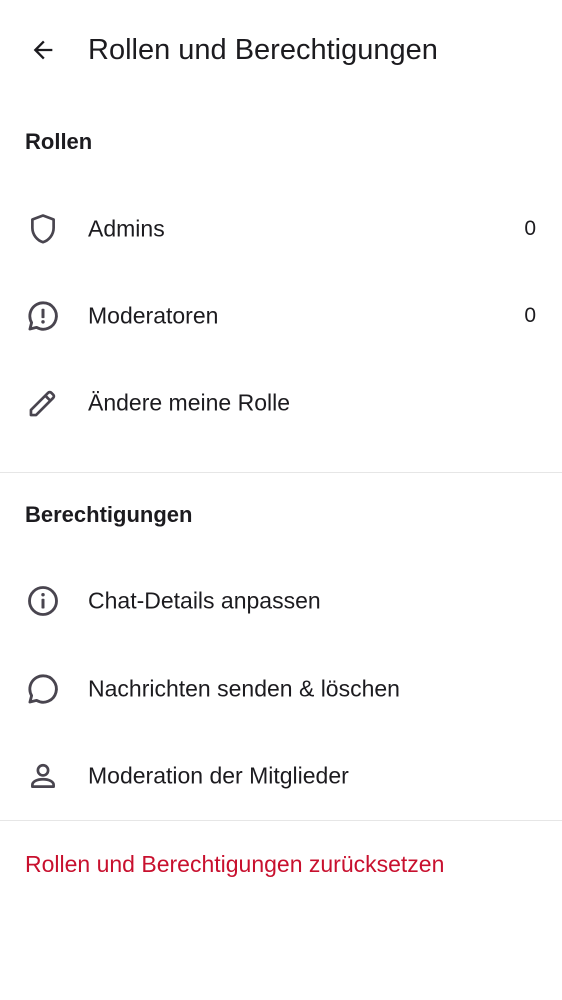 The width and height of the screenshot is (562, 1000). I want to click on row-label: Chat-Details anpassen, so click(204, 600).